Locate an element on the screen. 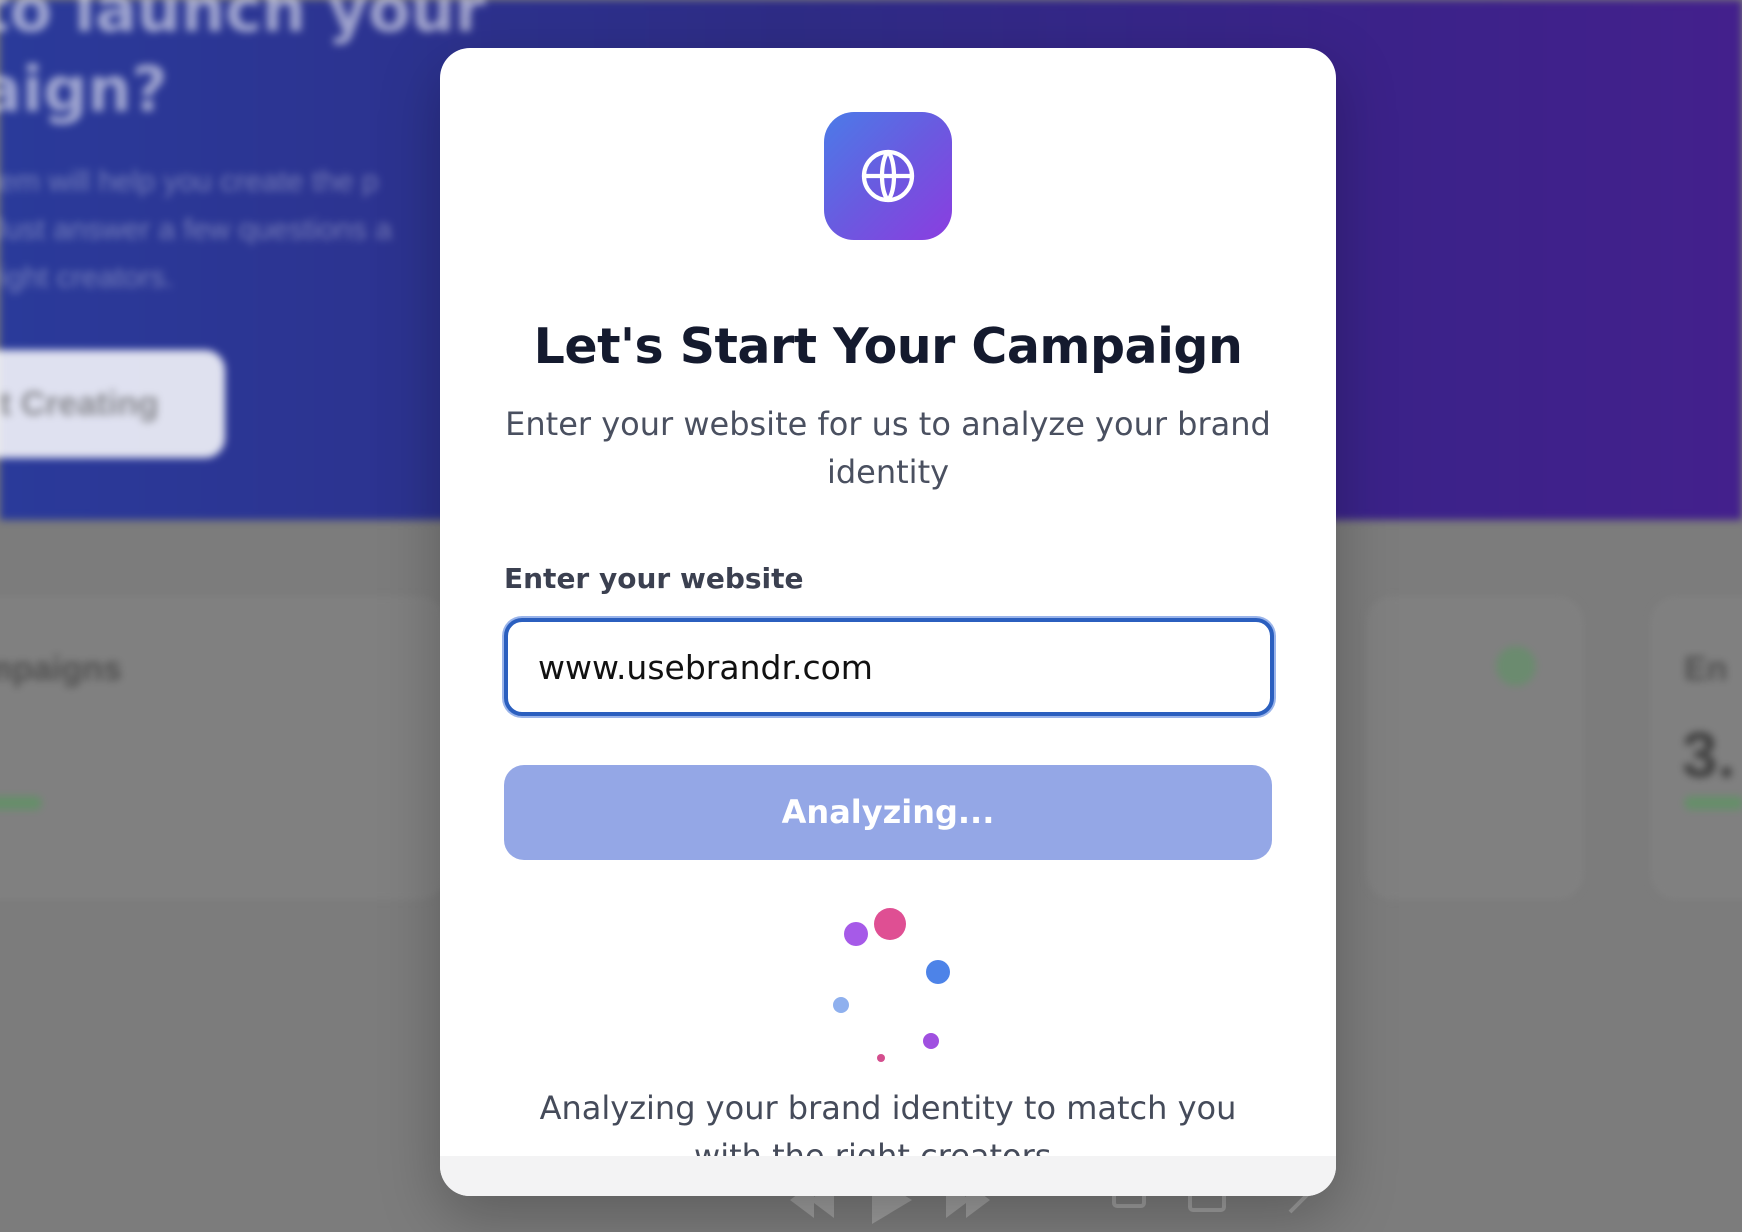 Image resolution: width=1742 pixels, height=1232 pixels. stats-card-title: En is located at coordinates (1706, 669).